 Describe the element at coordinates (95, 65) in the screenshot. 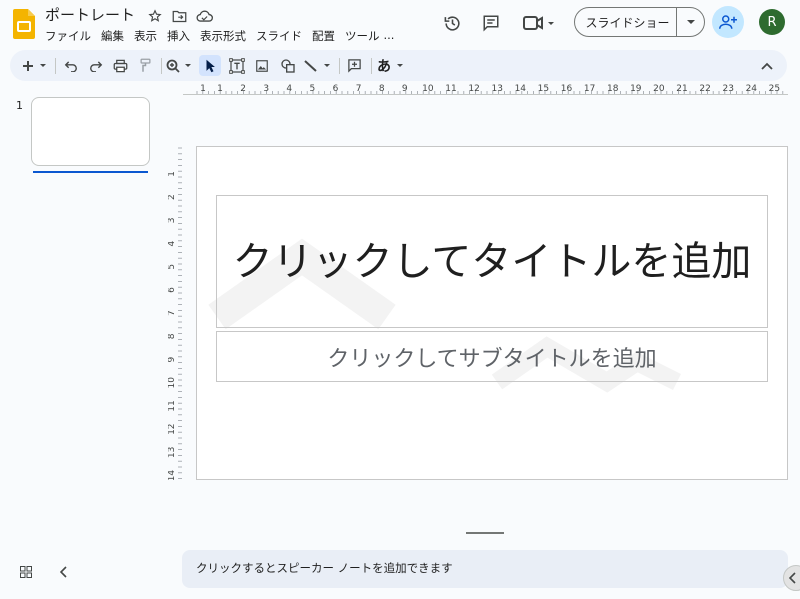

I see `redo-icon` at that location.